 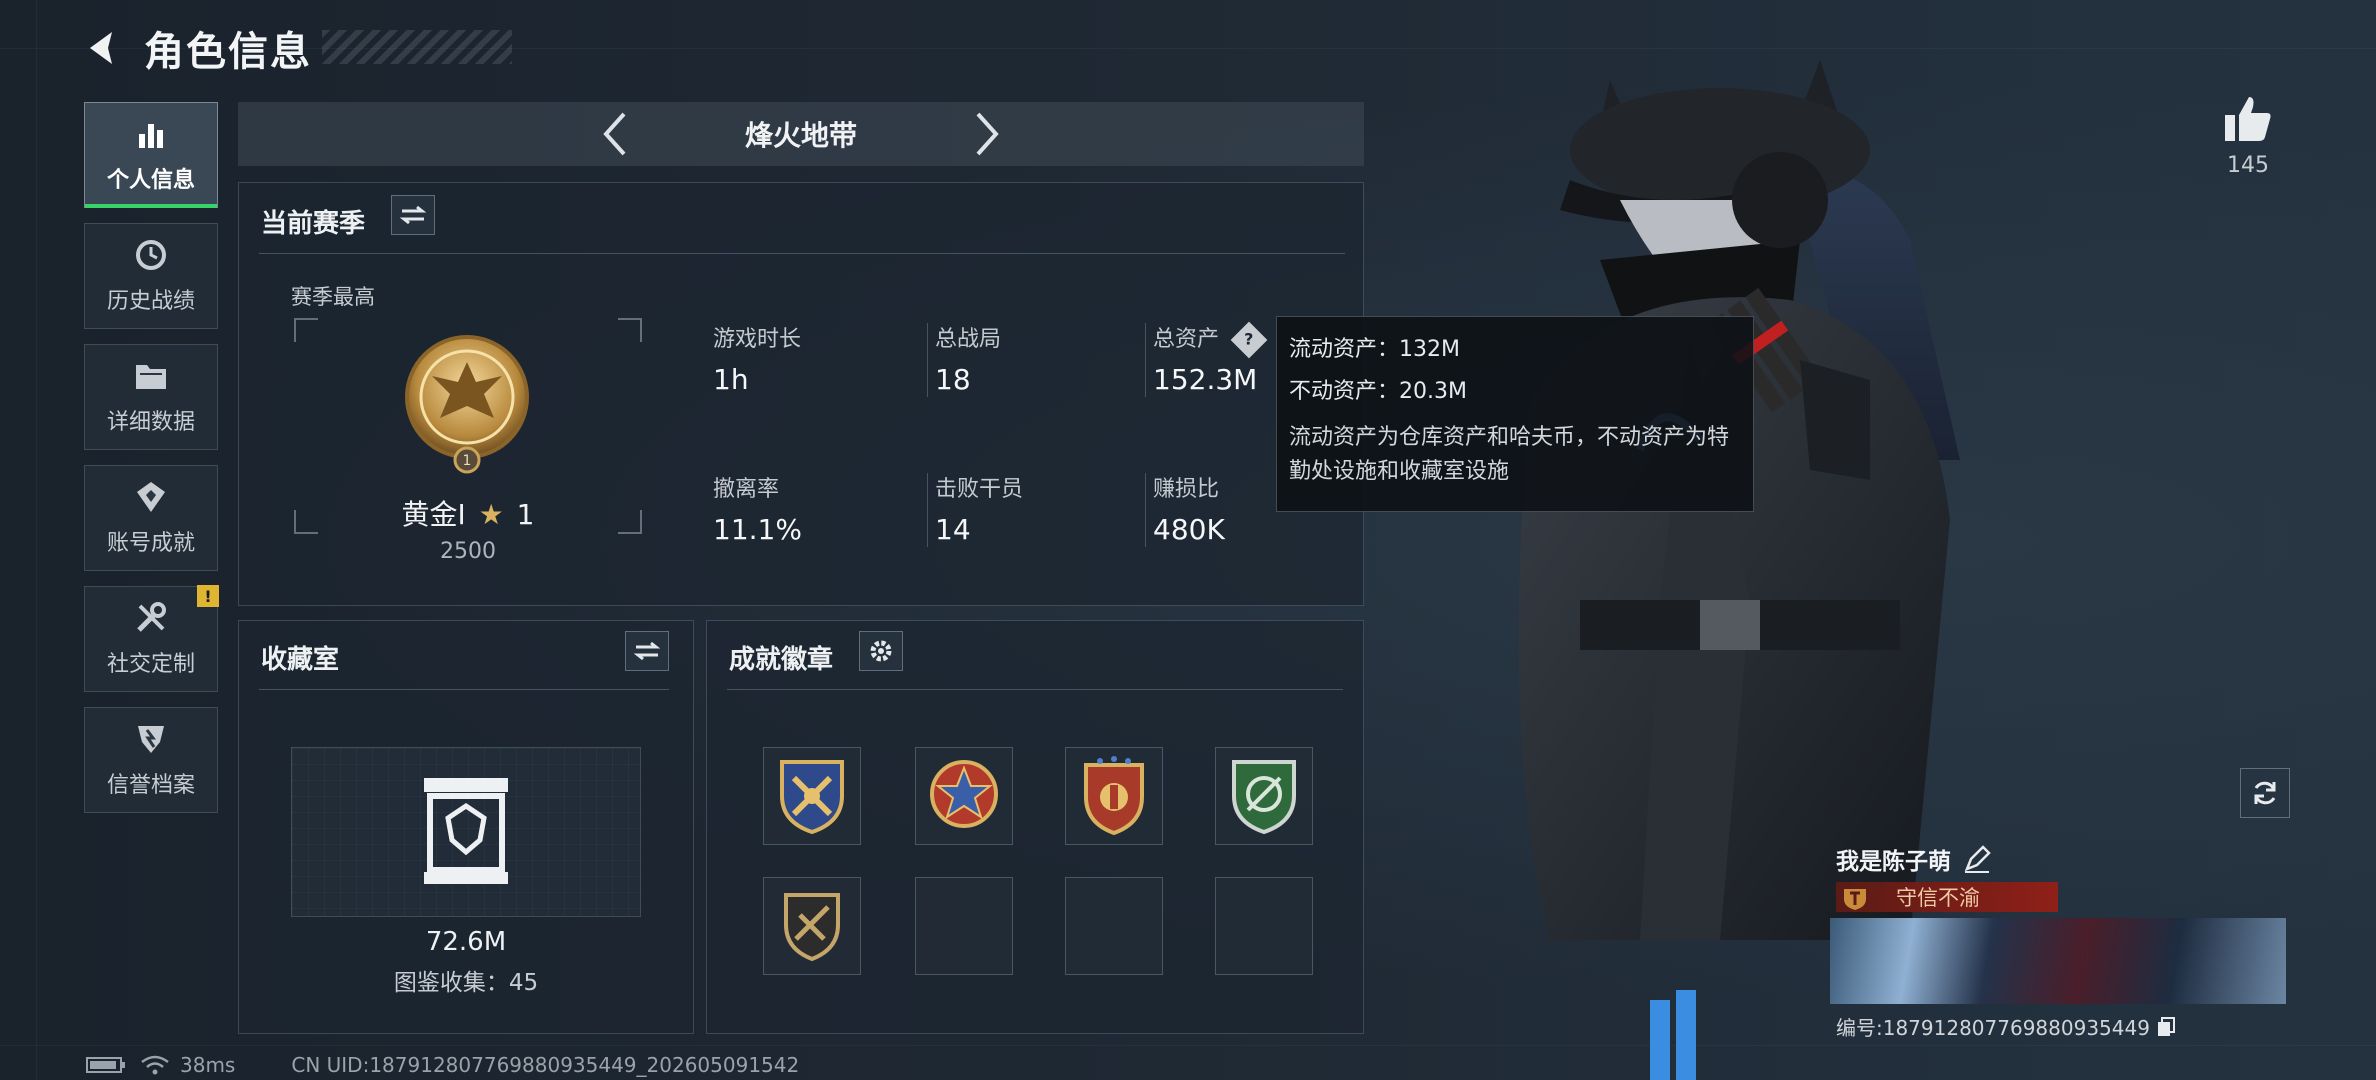 I want to click on player-name-row: 我是陈子萌, so click(x=1913, y=859).